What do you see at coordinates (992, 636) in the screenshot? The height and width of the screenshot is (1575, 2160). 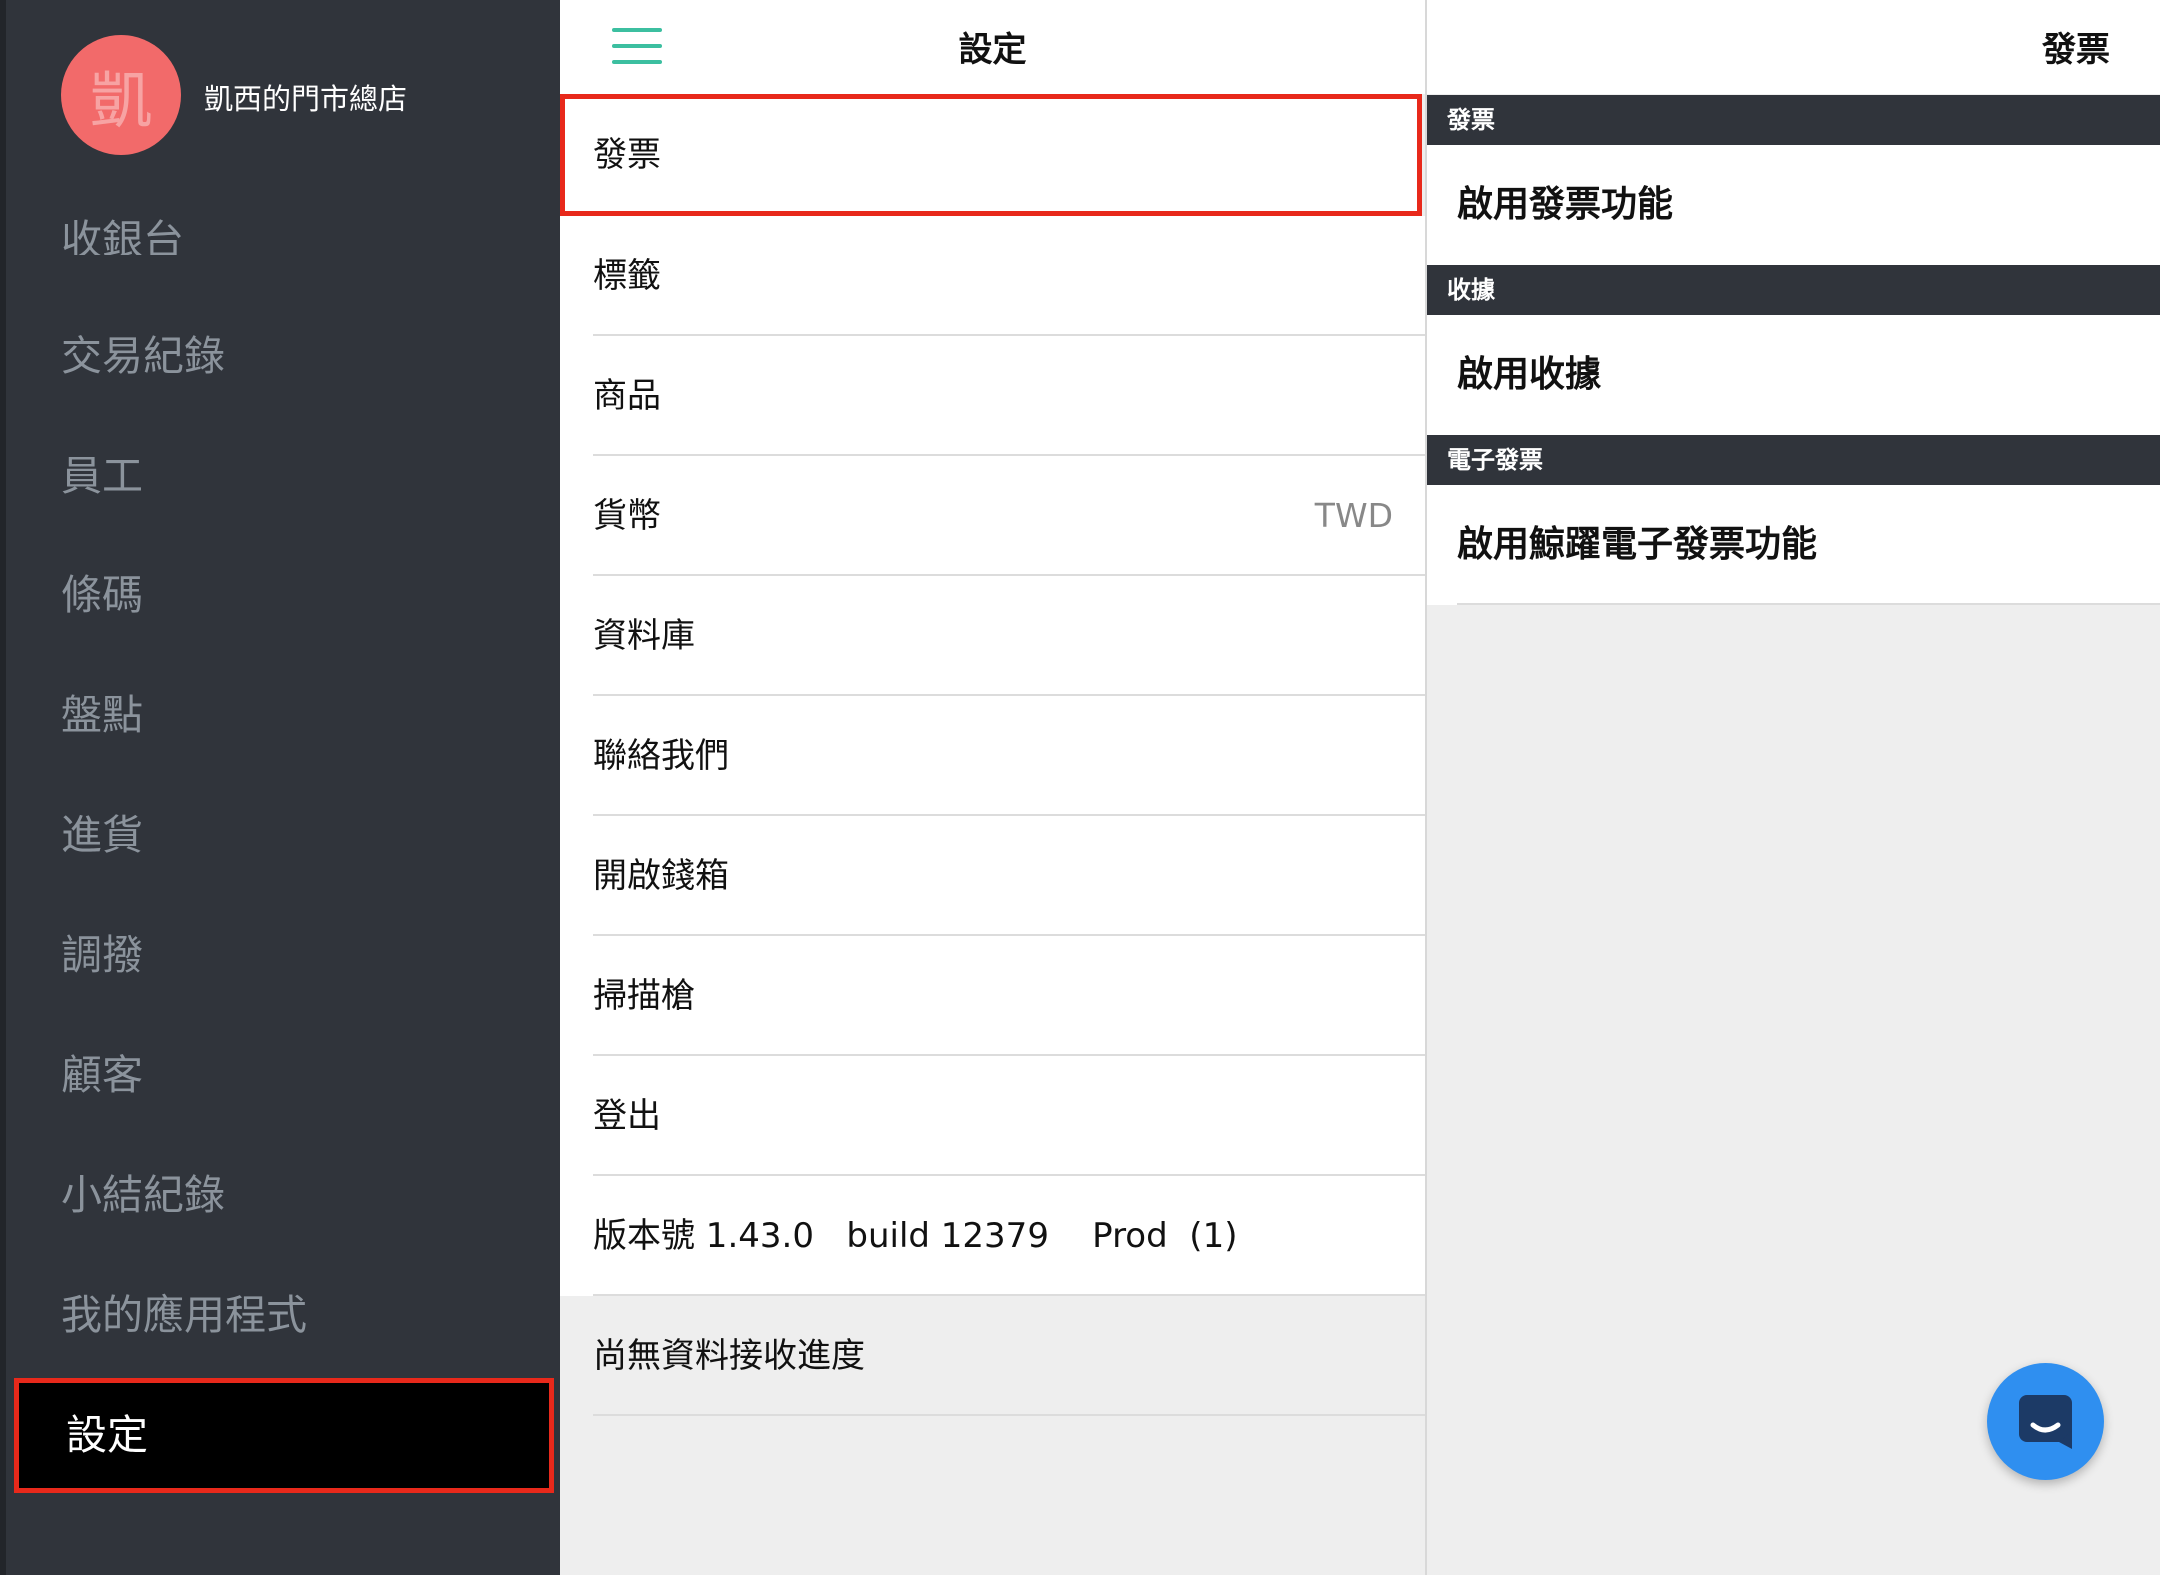 I see `settings-item-database: 資料庫` at bounding box center [992, 636].